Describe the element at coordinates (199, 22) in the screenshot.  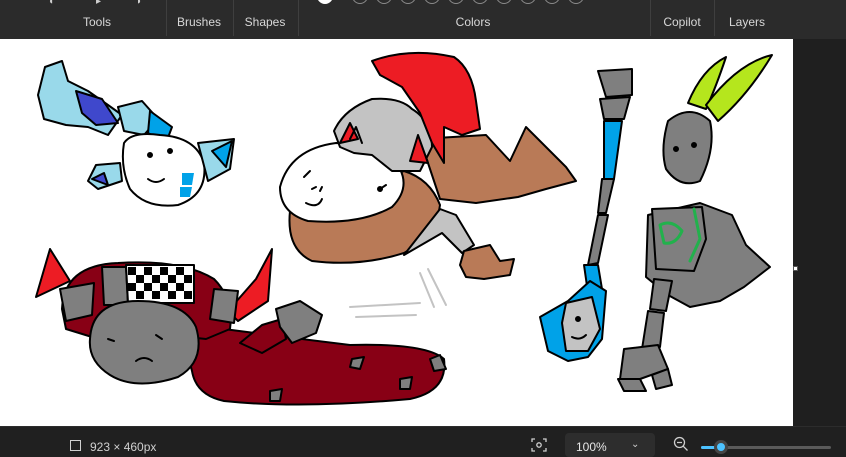
I see `brushes-group-label: Brushes` at that location.